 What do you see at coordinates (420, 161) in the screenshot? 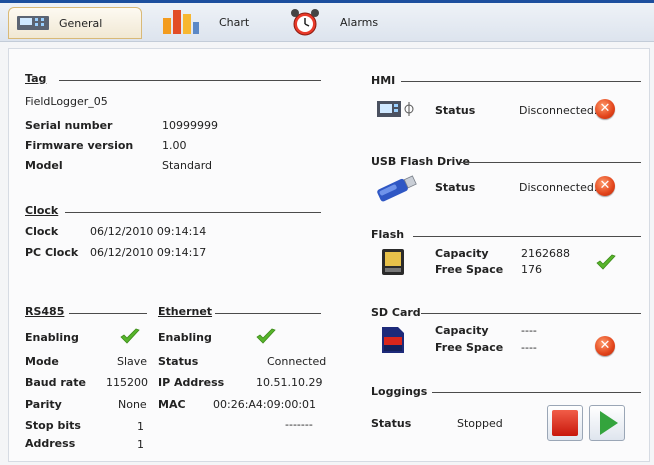
I see `usb-header: USB Flash Drive` at bounding box center [420, 161].